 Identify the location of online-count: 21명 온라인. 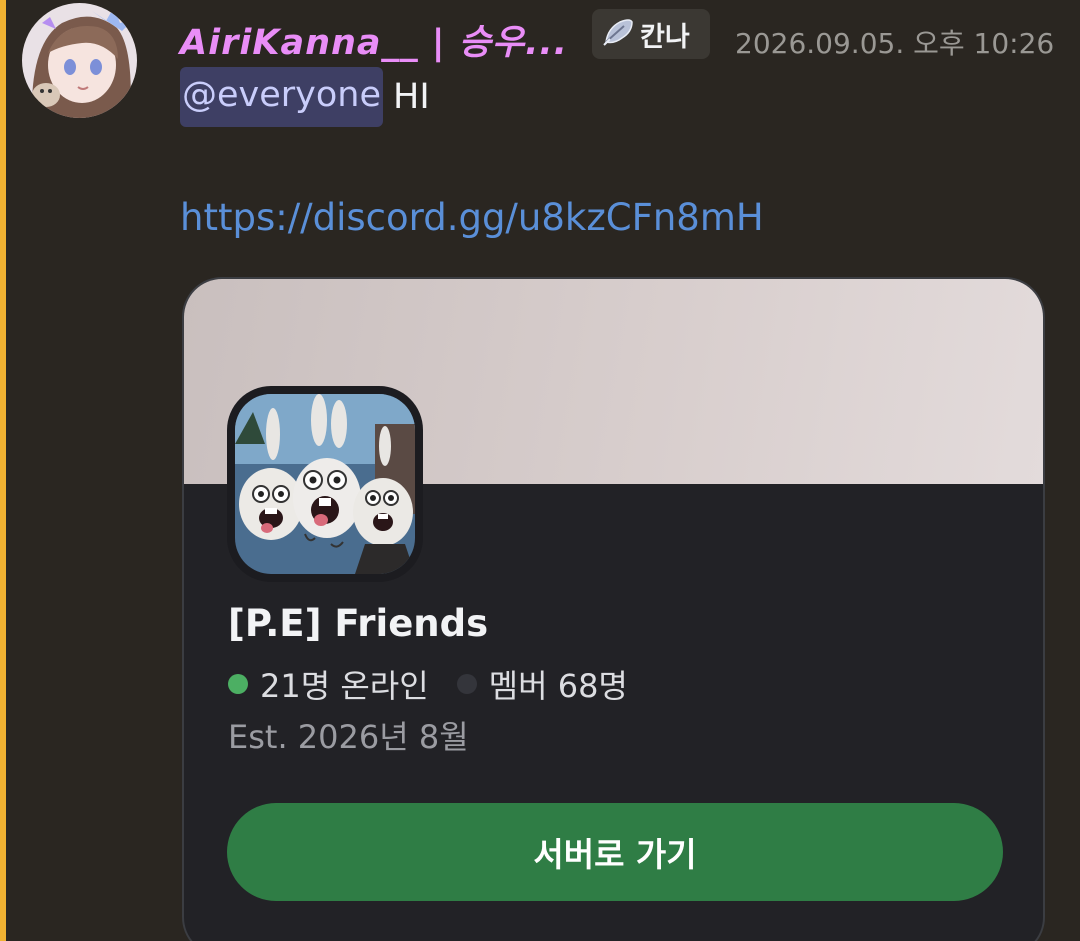
(344, 686).